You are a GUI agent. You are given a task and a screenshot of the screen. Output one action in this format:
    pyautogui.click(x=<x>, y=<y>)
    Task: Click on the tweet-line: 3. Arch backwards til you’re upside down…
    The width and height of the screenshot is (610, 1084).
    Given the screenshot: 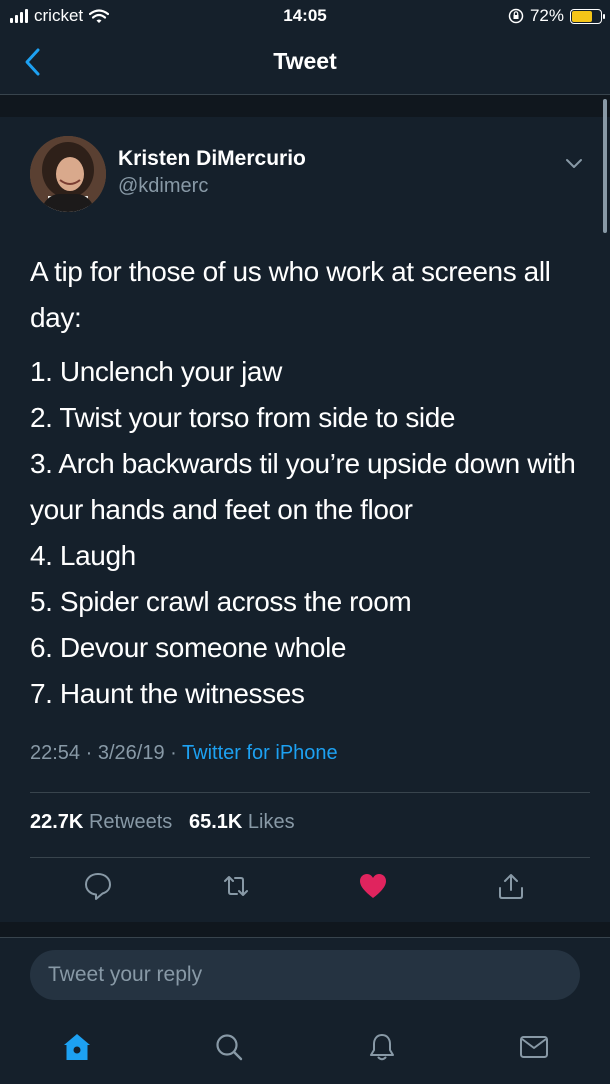 What is the action you would take?
    pyautogui.click(x=303, y=486)
    